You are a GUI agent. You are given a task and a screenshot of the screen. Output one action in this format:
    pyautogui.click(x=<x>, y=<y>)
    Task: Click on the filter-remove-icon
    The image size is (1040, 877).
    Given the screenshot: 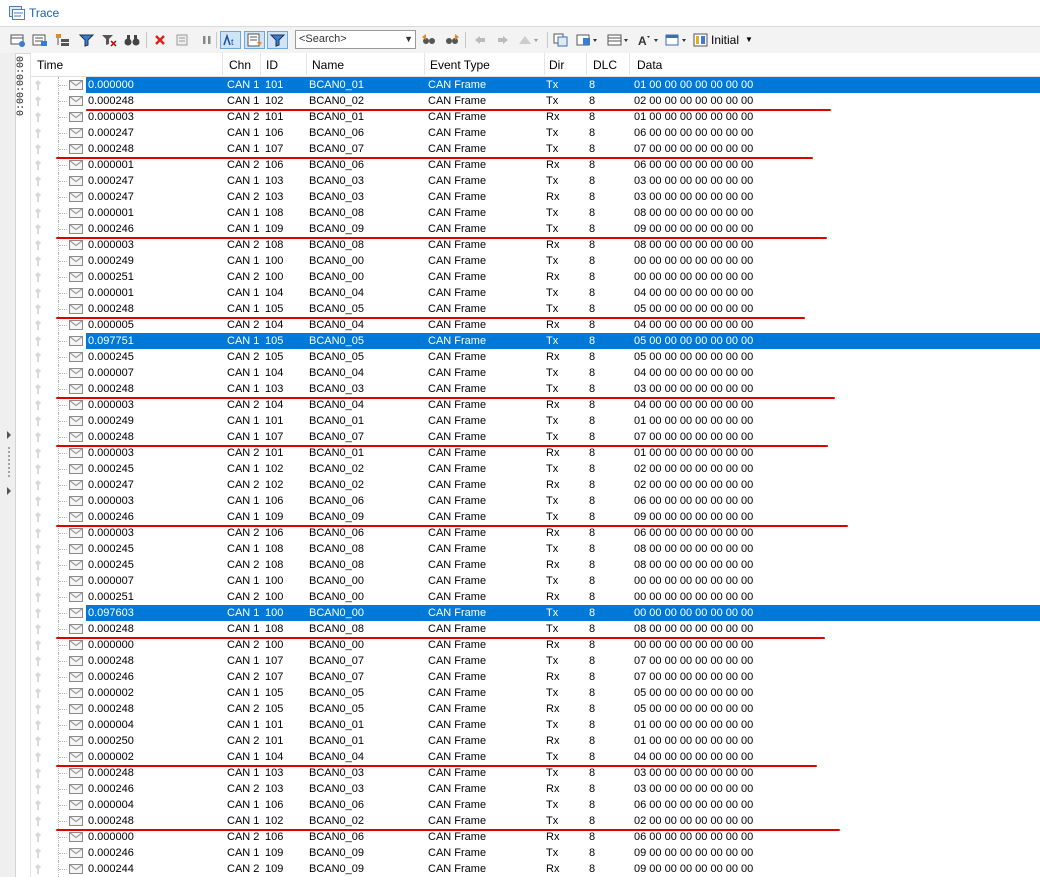 What is the action you would take?
    pyautogui.click(x=109, y=40)
    